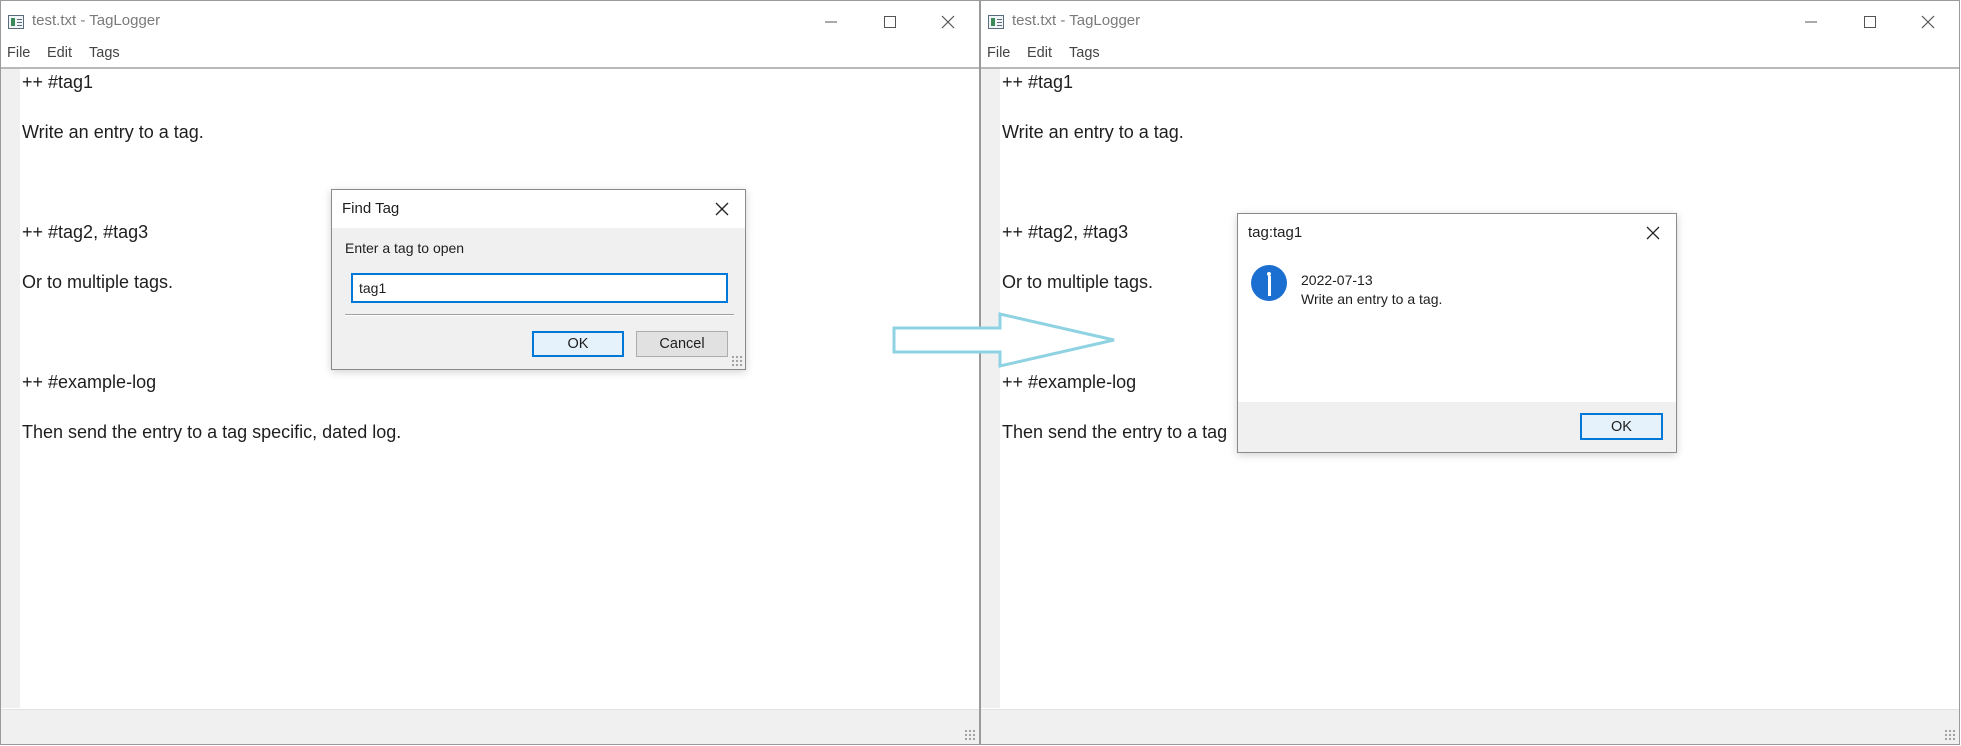 This screenshot has width=1961, height=746. I want to click on message-date: 2022-07-13, so click(1337, 280).